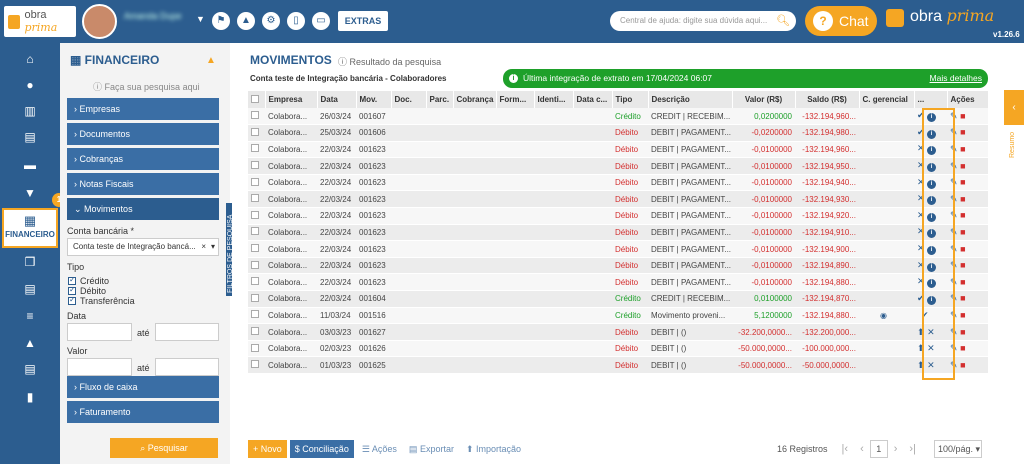  I want to click on column-header: Saldo (R$), so click(827, 99).